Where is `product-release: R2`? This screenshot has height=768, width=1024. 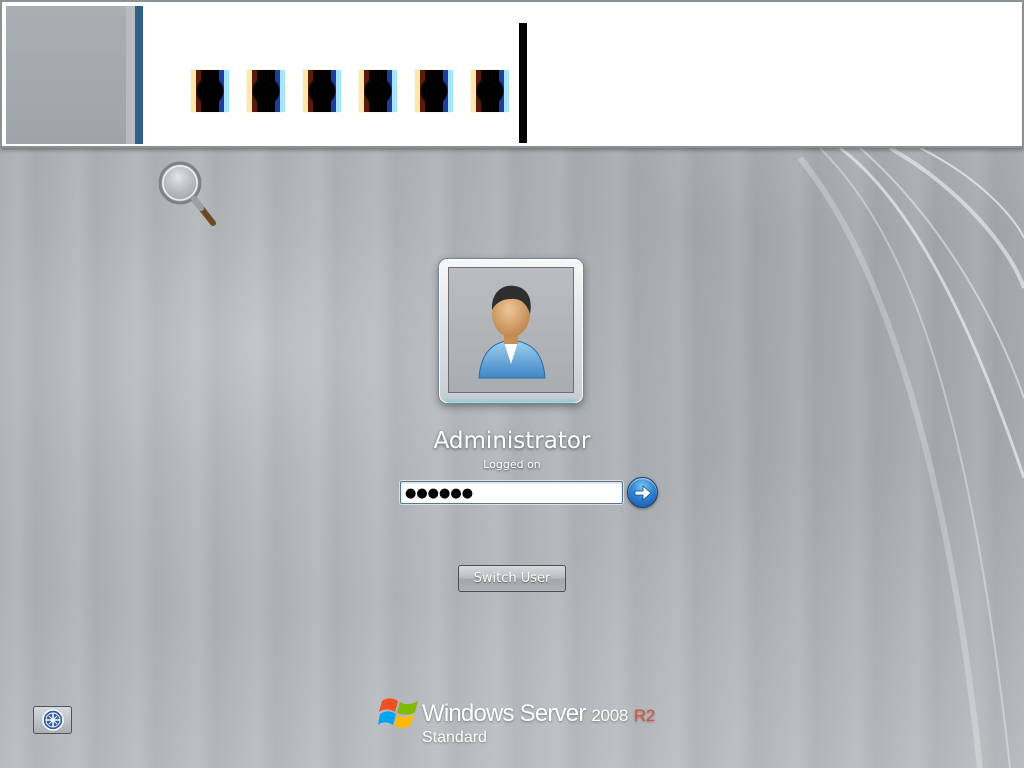 product-release: R2 is located at coordinates (644, 715).